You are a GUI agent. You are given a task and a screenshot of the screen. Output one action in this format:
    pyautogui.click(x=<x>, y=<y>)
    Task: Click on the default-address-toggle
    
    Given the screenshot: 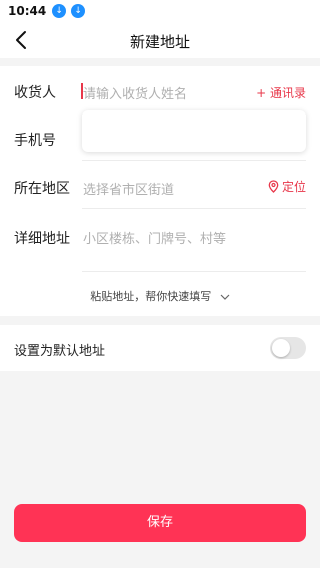 What is the action you would take?
    pyautogui.click(x=288, y=348)
    